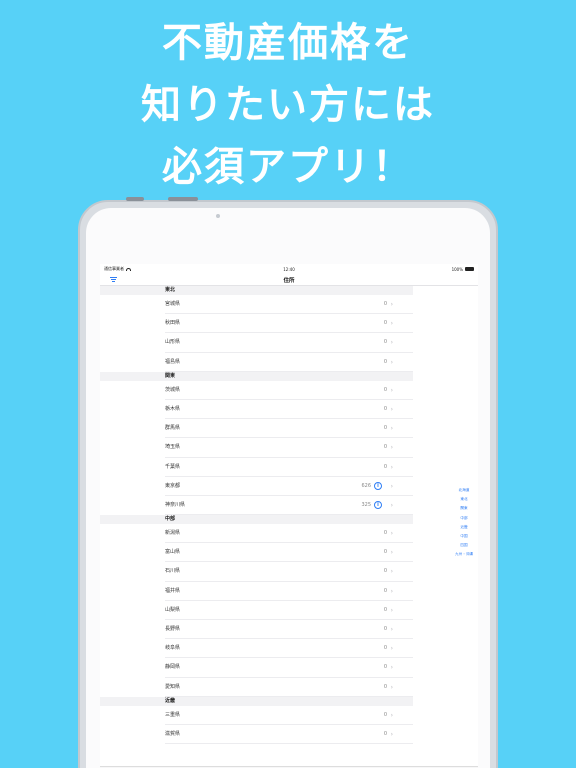 This screenshot has height=768, width=576. What do you see at coordinates (256, 487) in the screenshot?
I see `list-item: 東京都 626 i ›` at bounding box center [256, 487].